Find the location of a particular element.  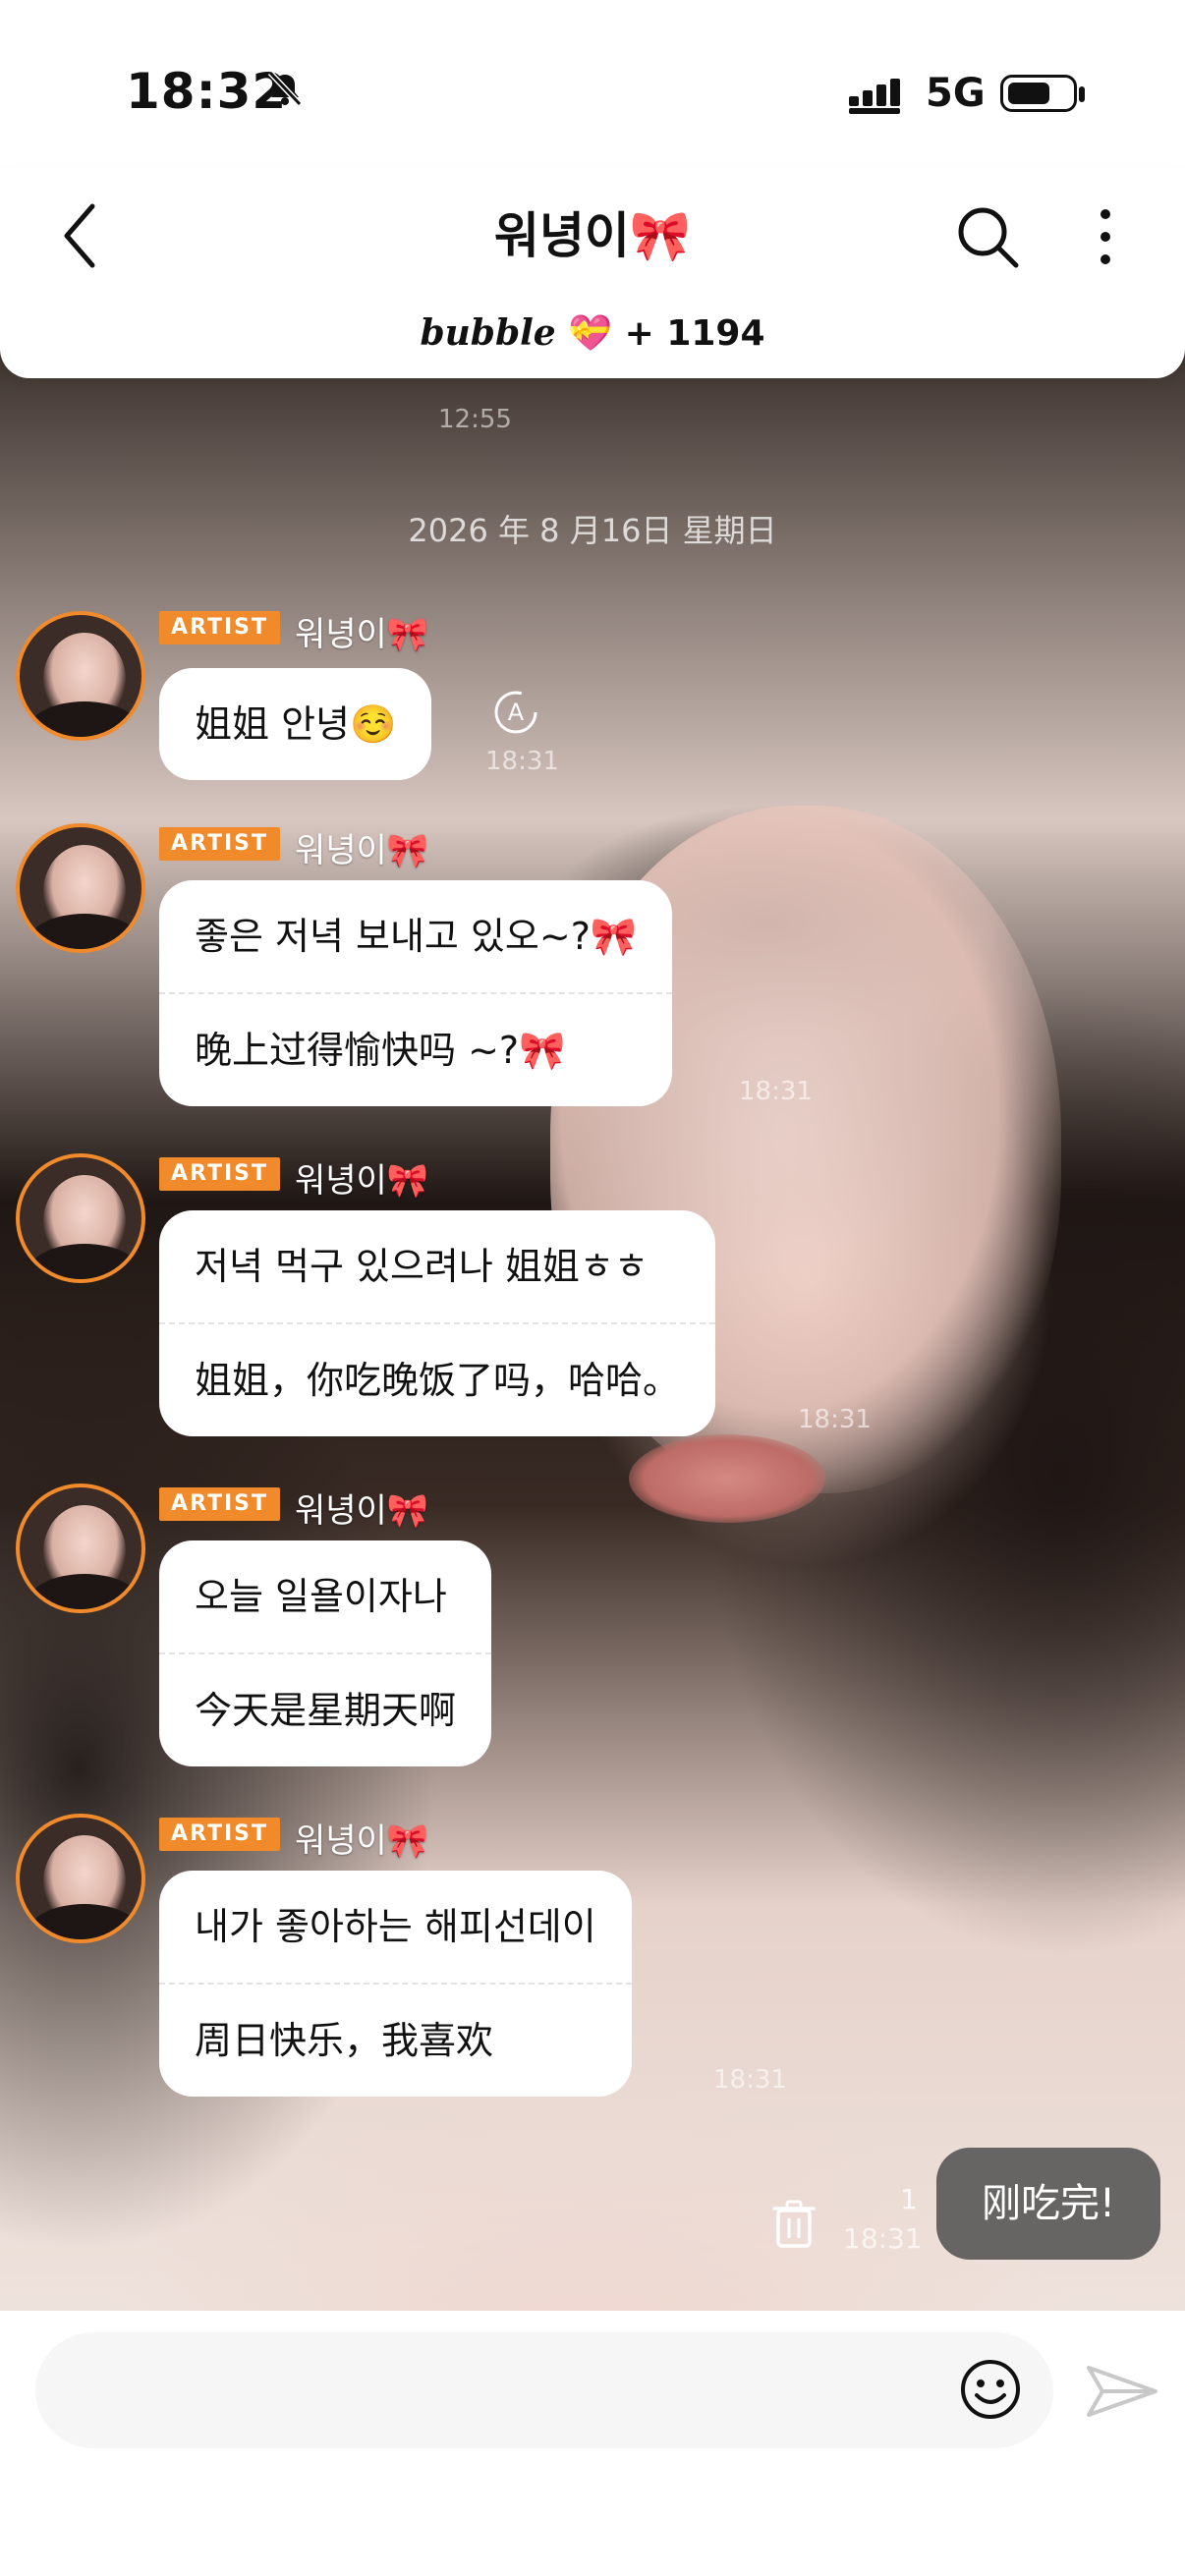

message-bubble: 저녁 먹구 있으려나 姐姐ㅎㅎ 姐姐，你吃晚饭了吗，哈哈。 is located at coordinates (438, 1323).